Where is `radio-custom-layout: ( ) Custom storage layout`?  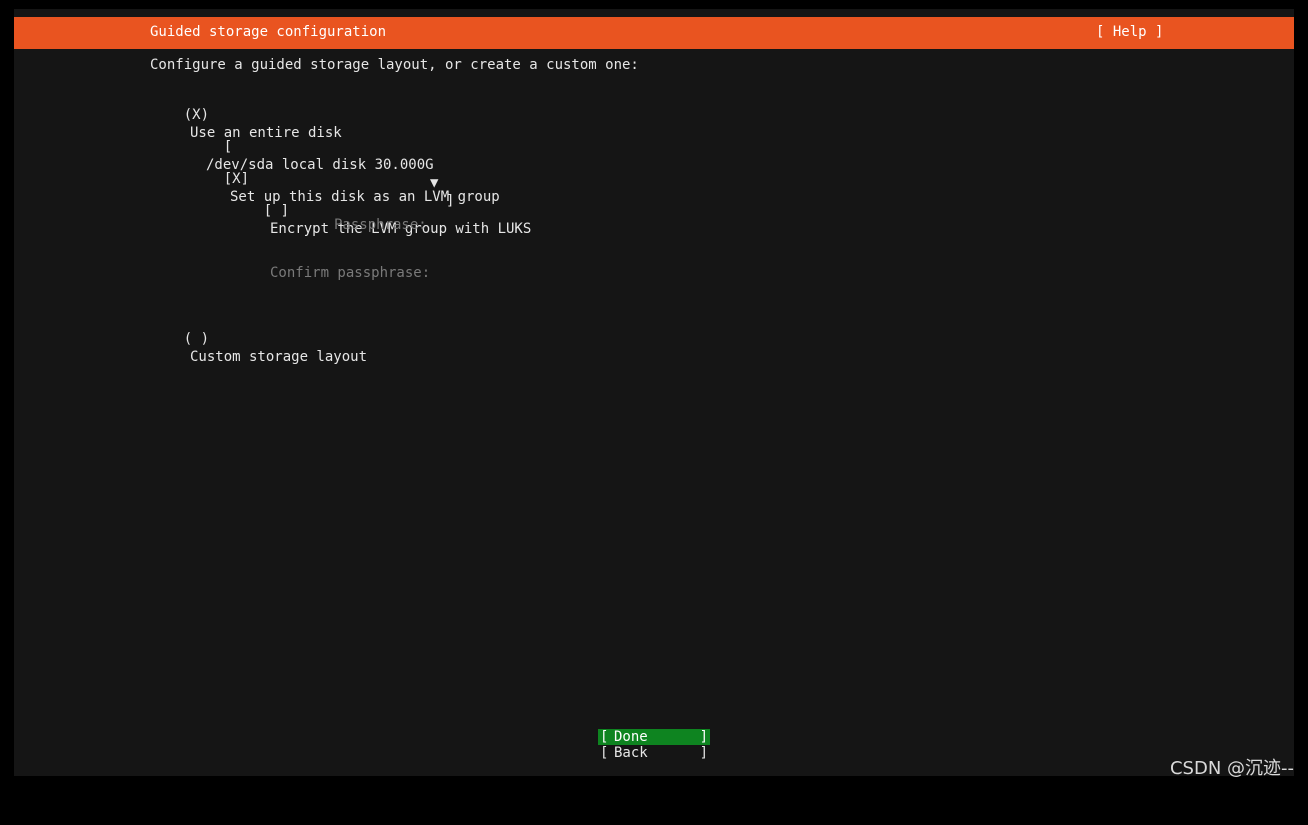
radio-custom-layout: ( ) Custom storage layout is located at coordinates (179, 348).